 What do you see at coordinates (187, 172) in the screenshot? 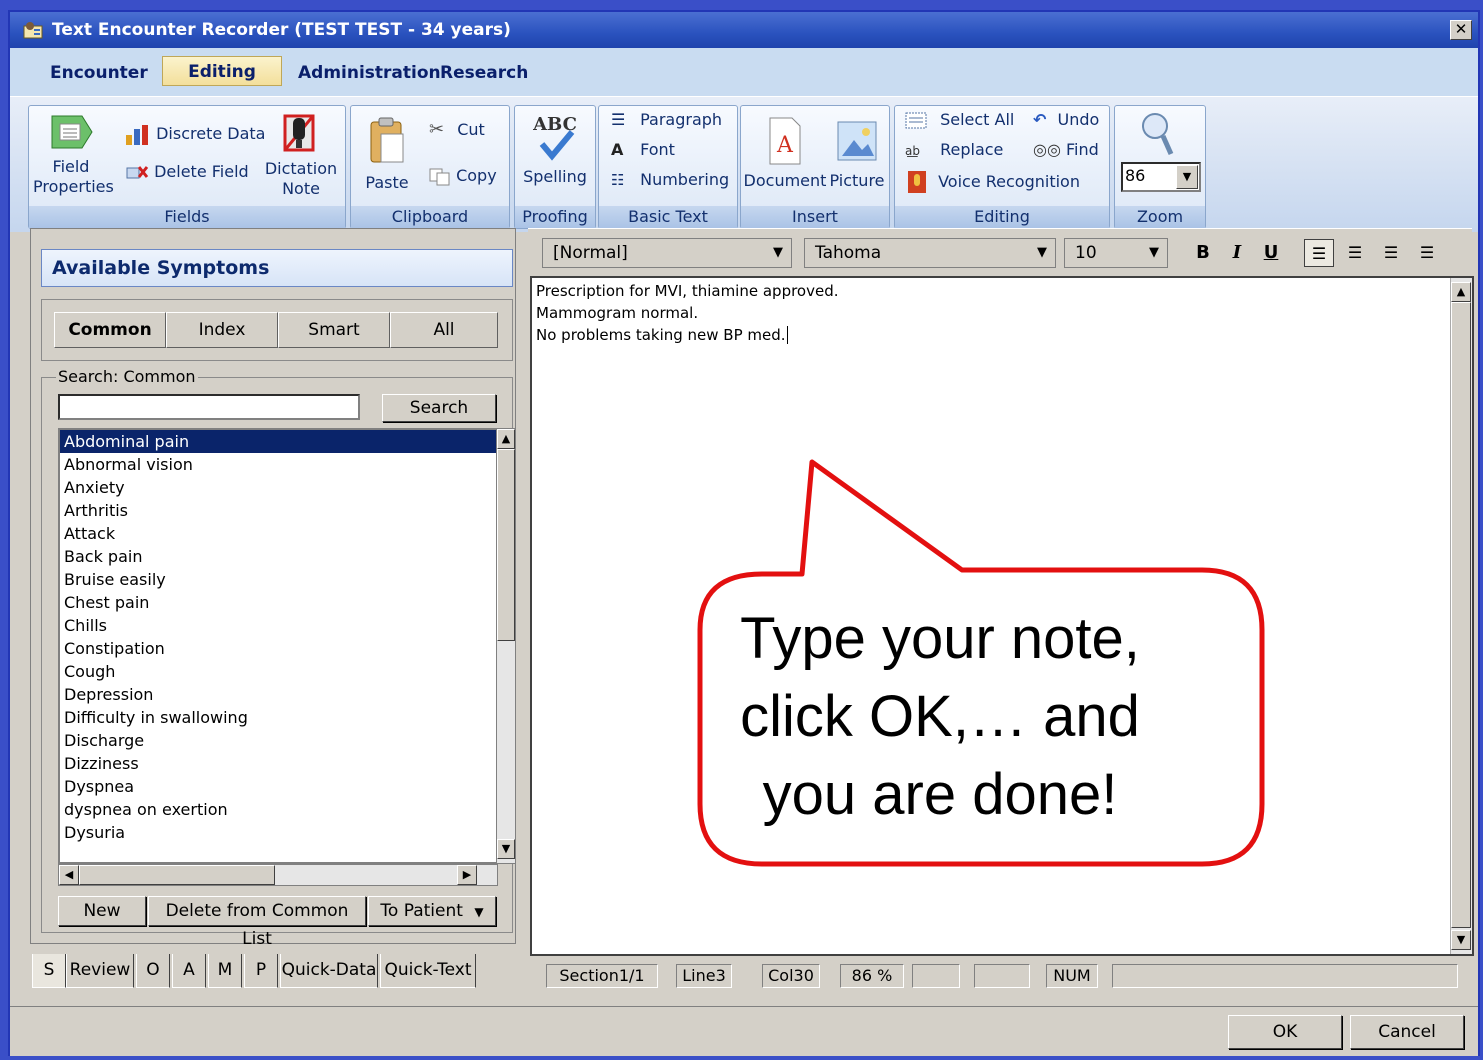
I see `delete-field-button: Delete Field` at bounding box center [187, 172].